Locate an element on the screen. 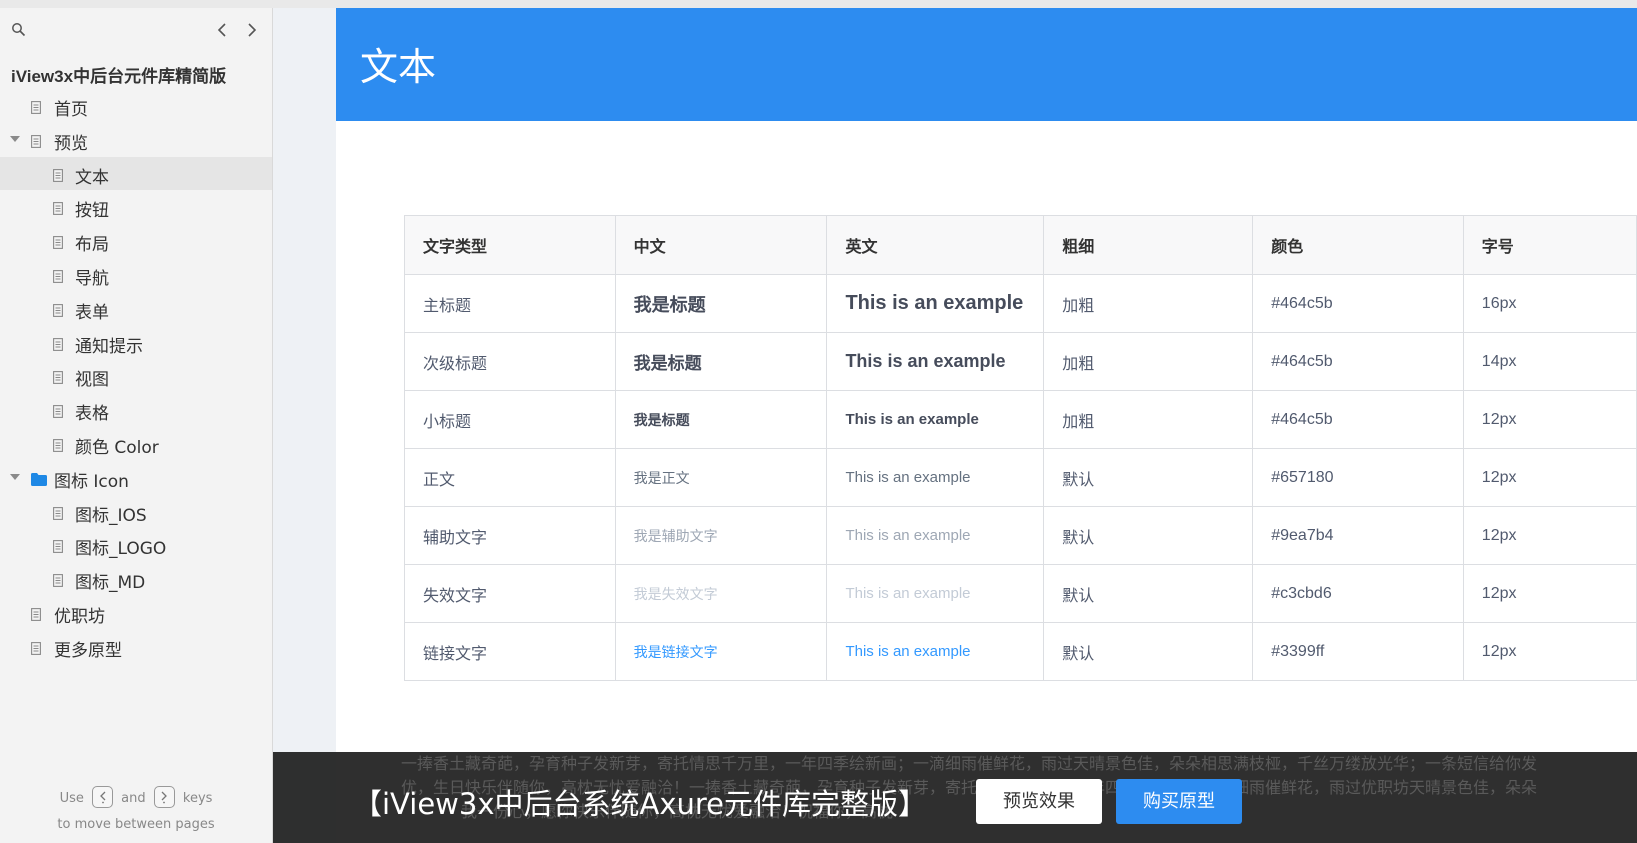 The image size is (1637, 843). table-row: 正文 我是正文 This is an example 默认 #657180 12px is located at coordinates (1020, 477).